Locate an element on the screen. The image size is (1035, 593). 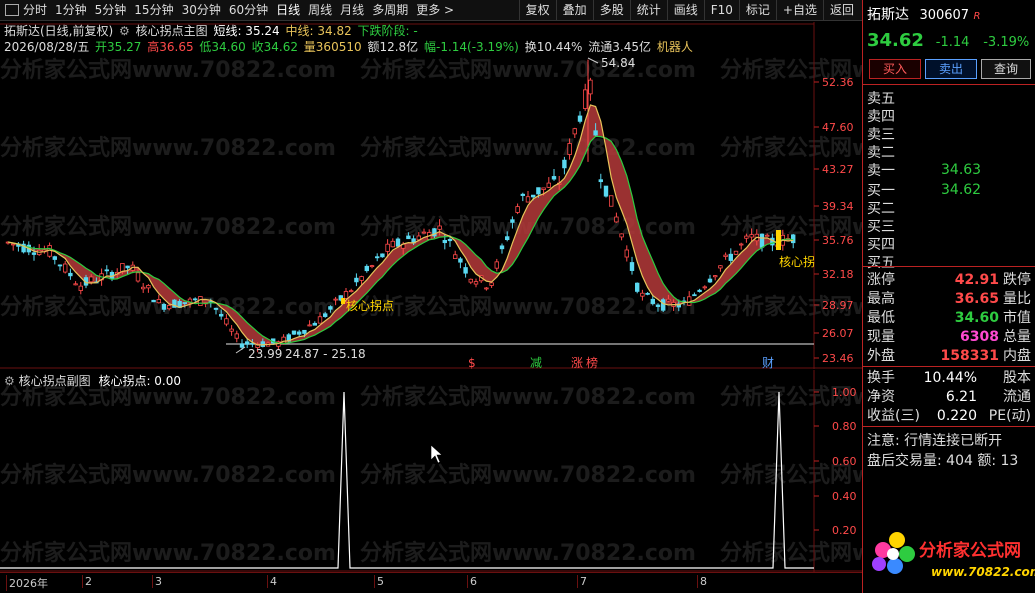
period-tab-6: 日线 is located at coordinates (288, 10).